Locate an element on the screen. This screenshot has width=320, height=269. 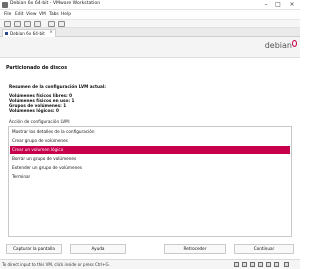
menu-help: Help is located at coordinates (66, 14).